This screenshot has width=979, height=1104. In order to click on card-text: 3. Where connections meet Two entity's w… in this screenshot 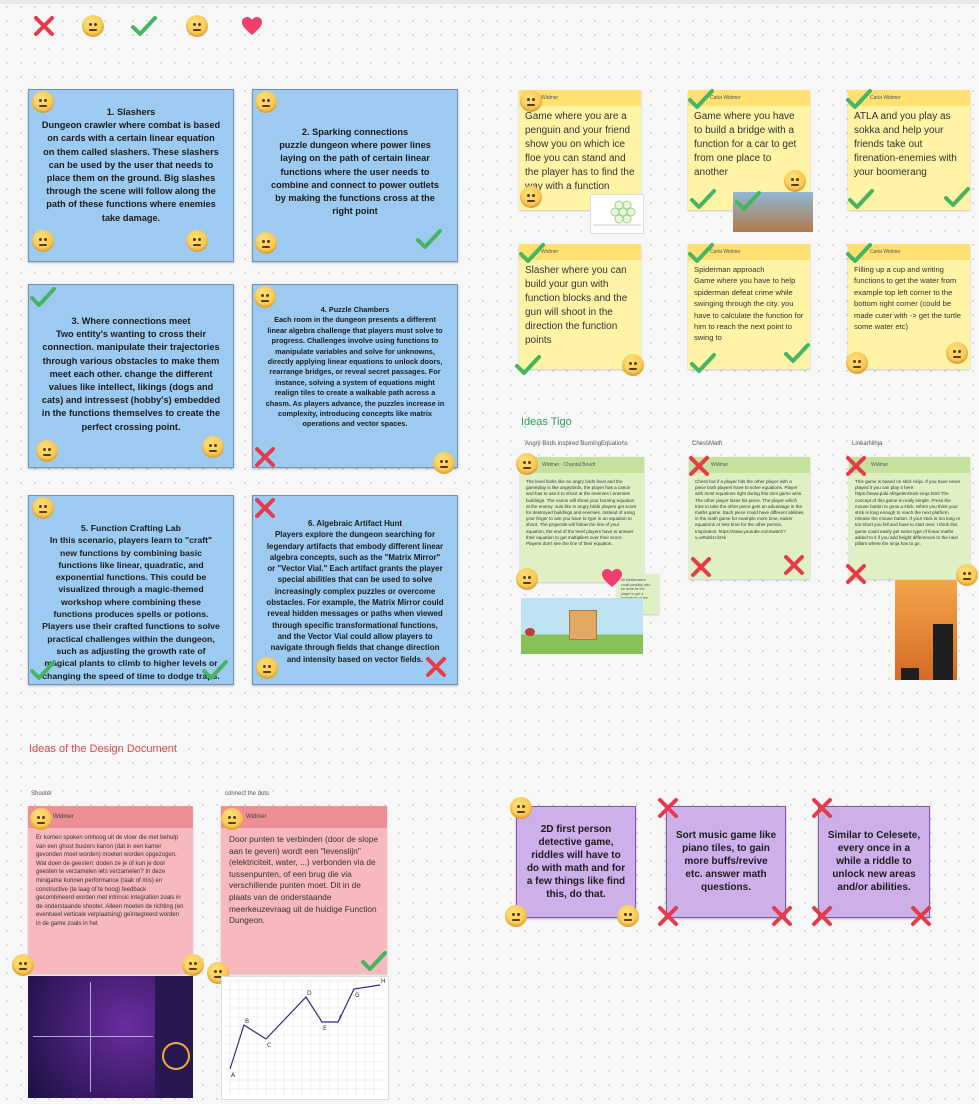, I will do `click(131, 374)`.